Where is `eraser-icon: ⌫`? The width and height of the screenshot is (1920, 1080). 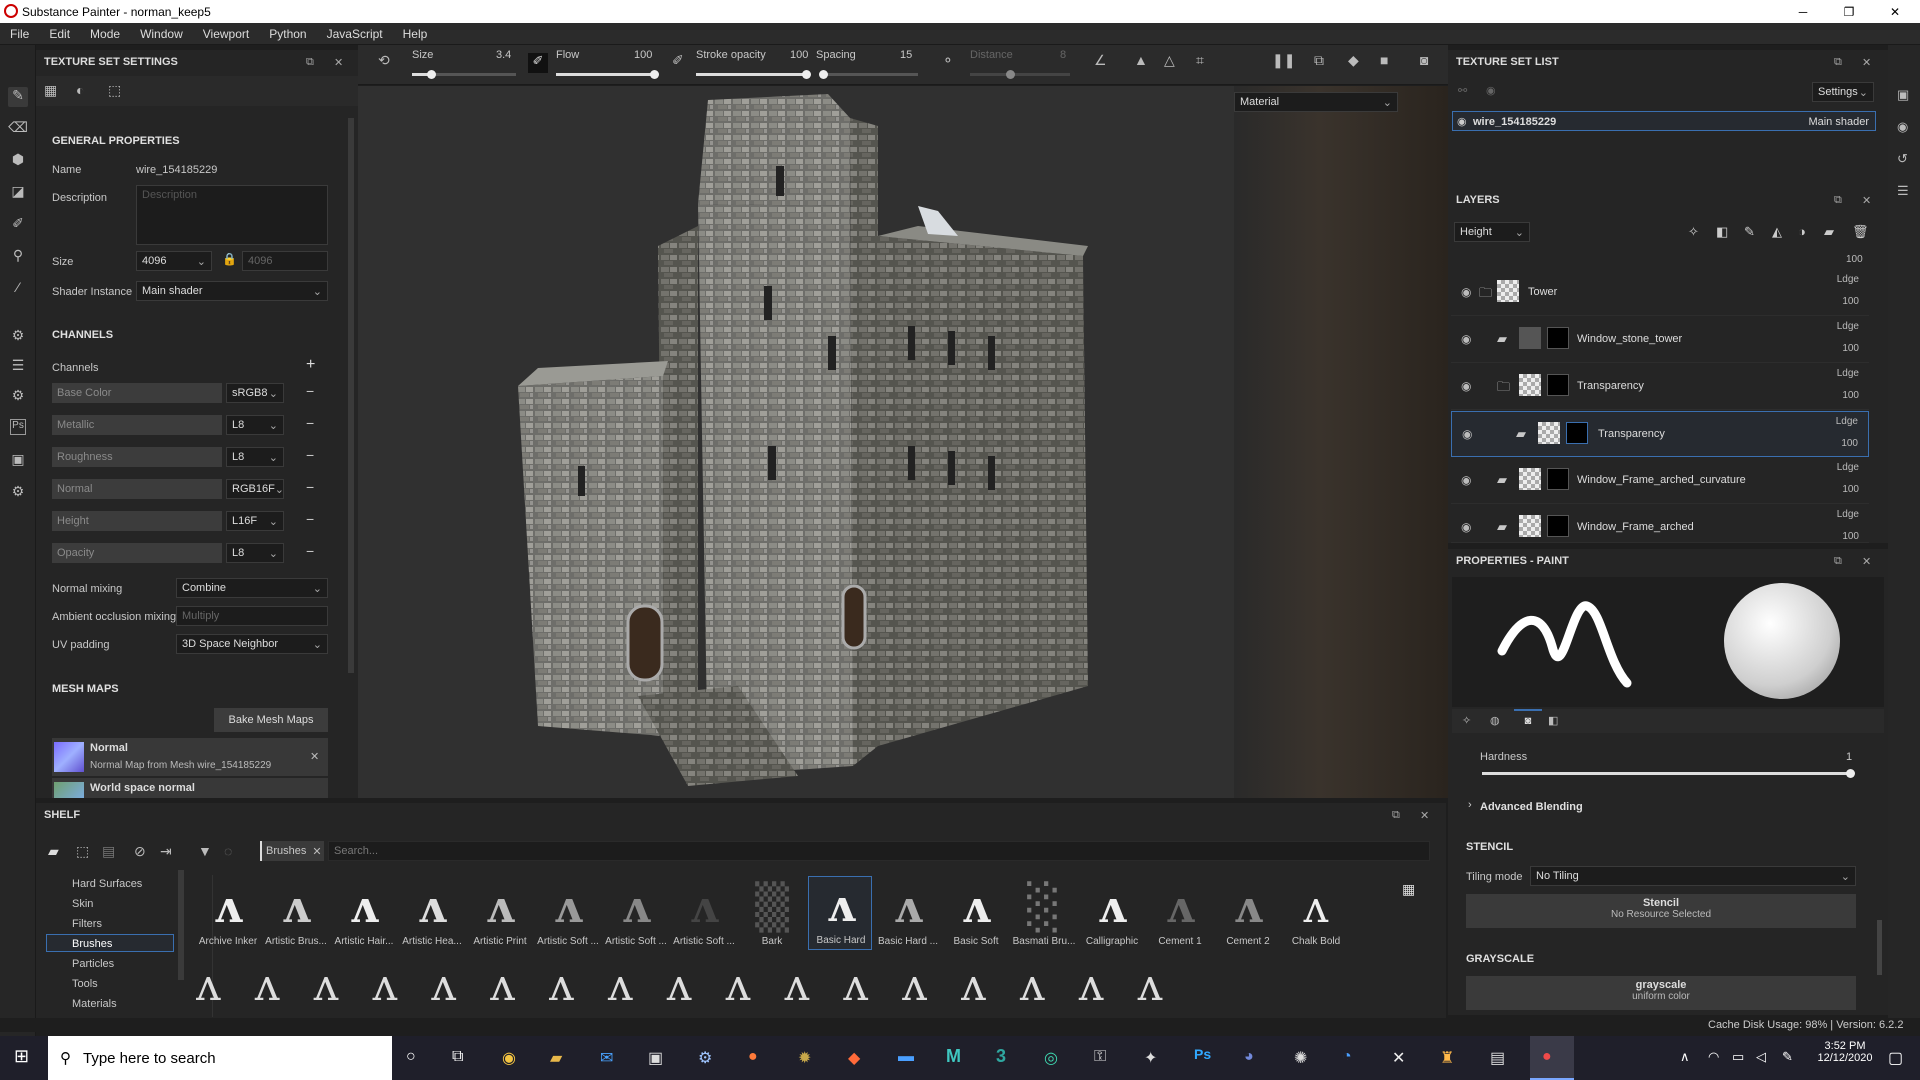
eraser-icon: ⌫ is located at coordinates (18, 129).